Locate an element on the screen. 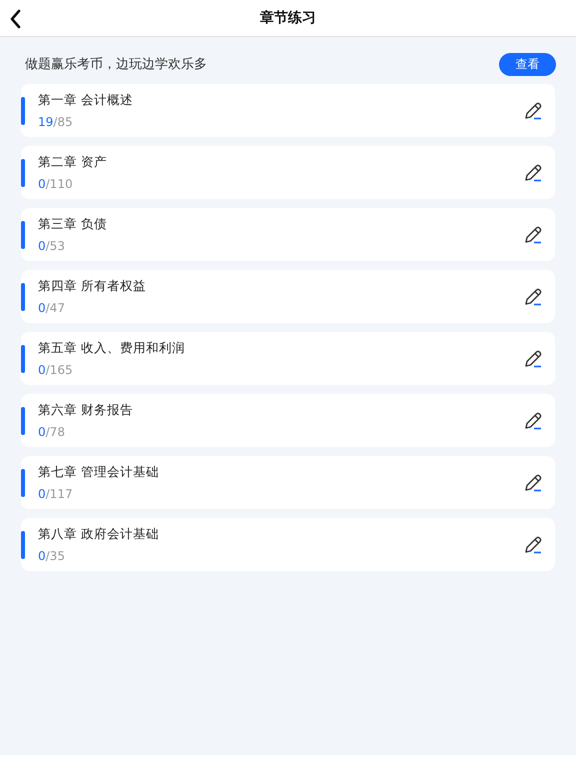 Image resolution: width=576 pixels, height=768 pixels. chapter-title: 第八章 政府会计基础 is located at coordinates (99, 534).